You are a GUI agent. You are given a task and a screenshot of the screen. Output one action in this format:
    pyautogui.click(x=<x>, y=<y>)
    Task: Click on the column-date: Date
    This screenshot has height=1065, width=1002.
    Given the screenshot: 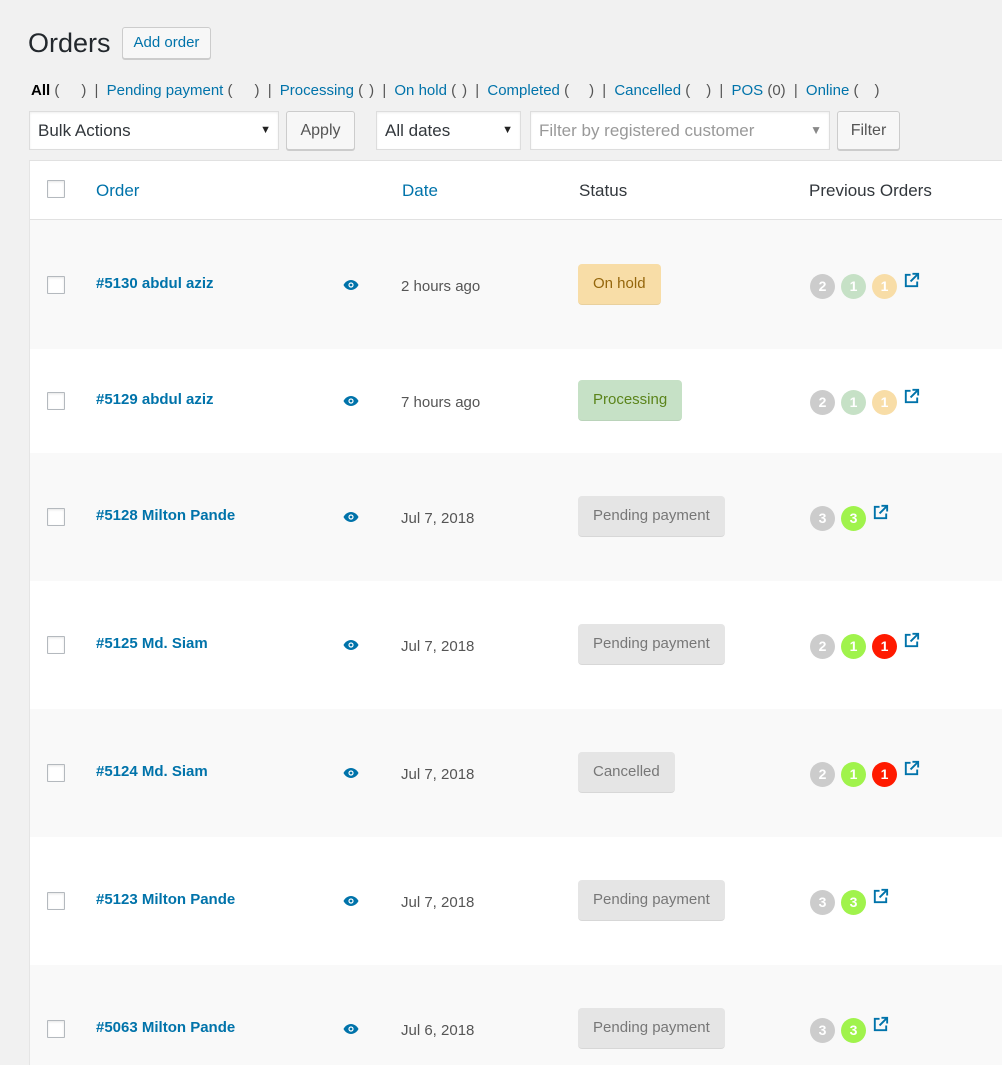 What is the action you would take?
    pyautogui.click(x=420, y=191)
    